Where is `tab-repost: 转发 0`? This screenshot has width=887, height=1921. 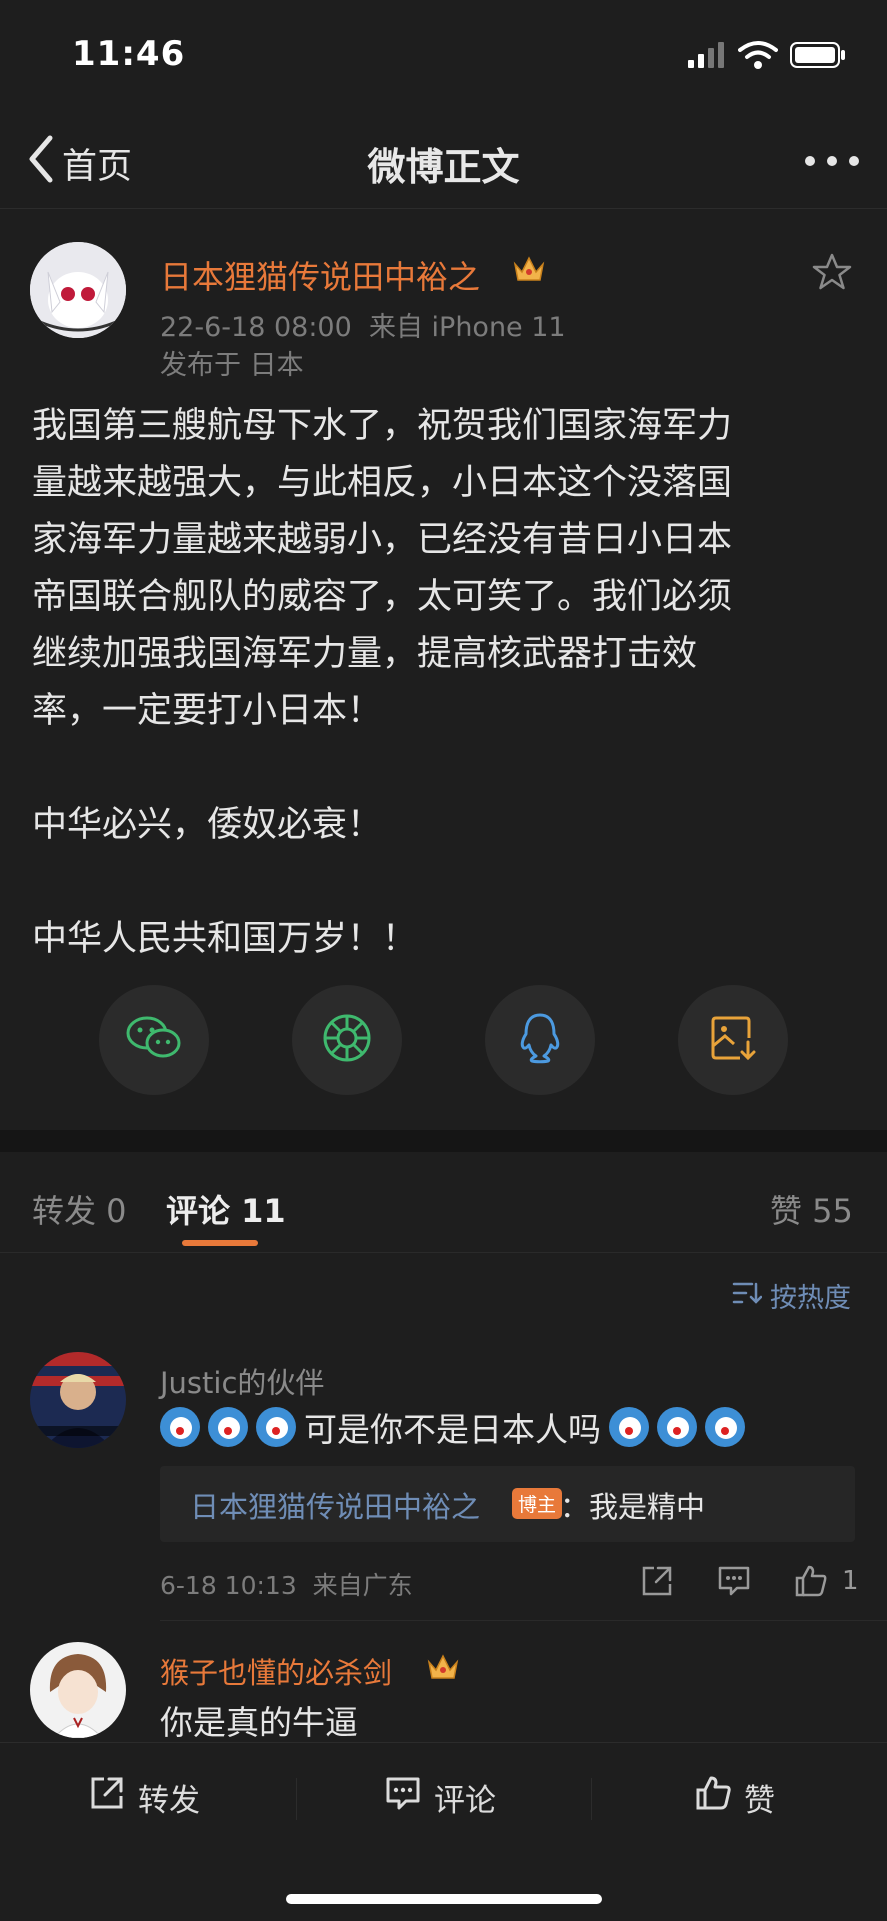
tab-repost: 转发 0 is located at coordinates (79, 1209).